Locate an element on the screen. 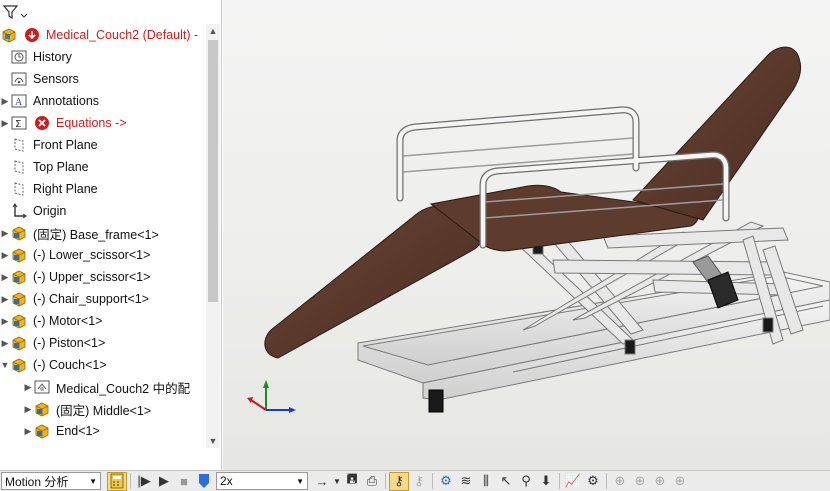  tree-item-label: Annotations is located at coordinates (66, 101).